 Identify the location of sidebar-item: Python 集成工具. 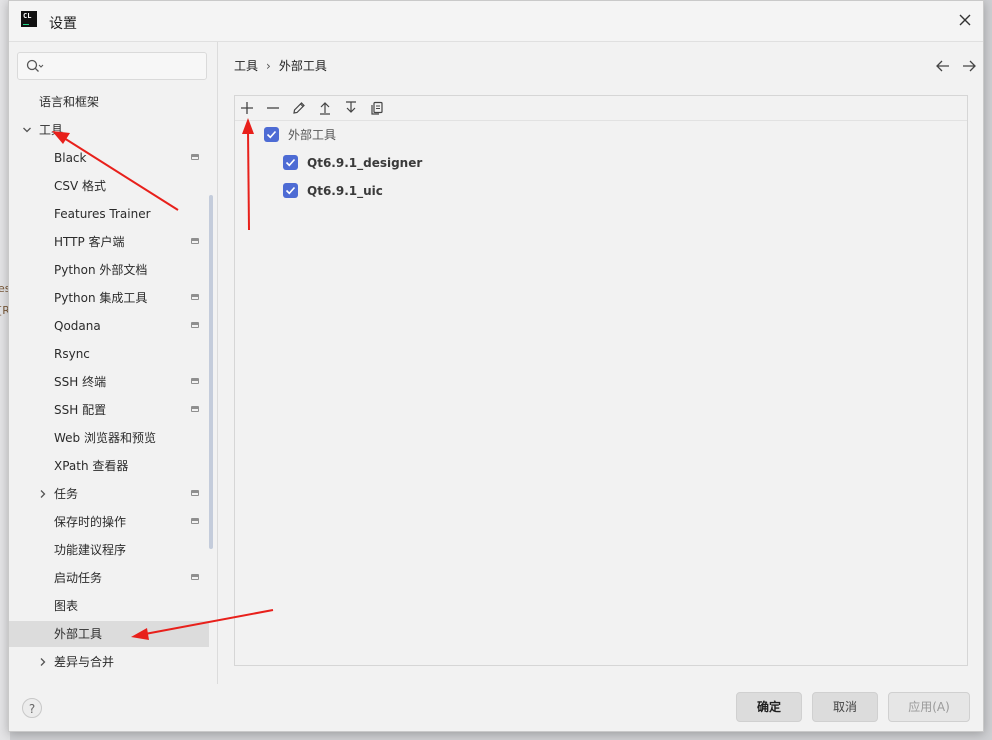
(109, 298).